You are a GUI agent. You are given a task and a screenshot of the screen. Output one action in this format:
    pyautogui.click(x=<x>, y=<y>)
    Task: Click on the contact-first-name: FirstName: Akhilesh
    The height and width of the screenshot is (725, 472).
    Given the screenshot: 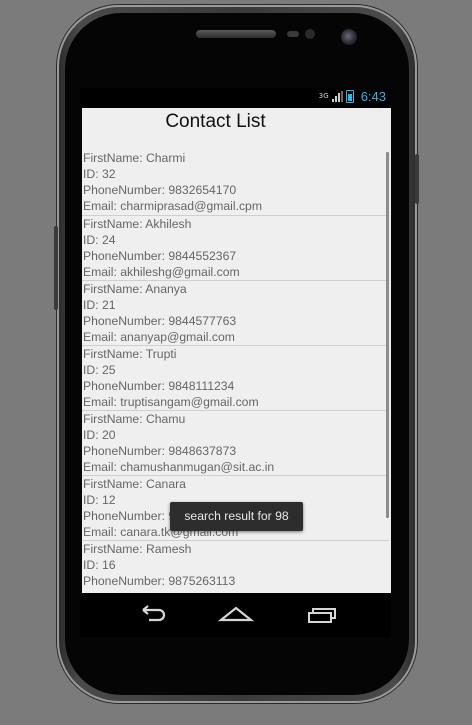 What is the action you would take?
    pyautogui.click(x=137, y=224)
    